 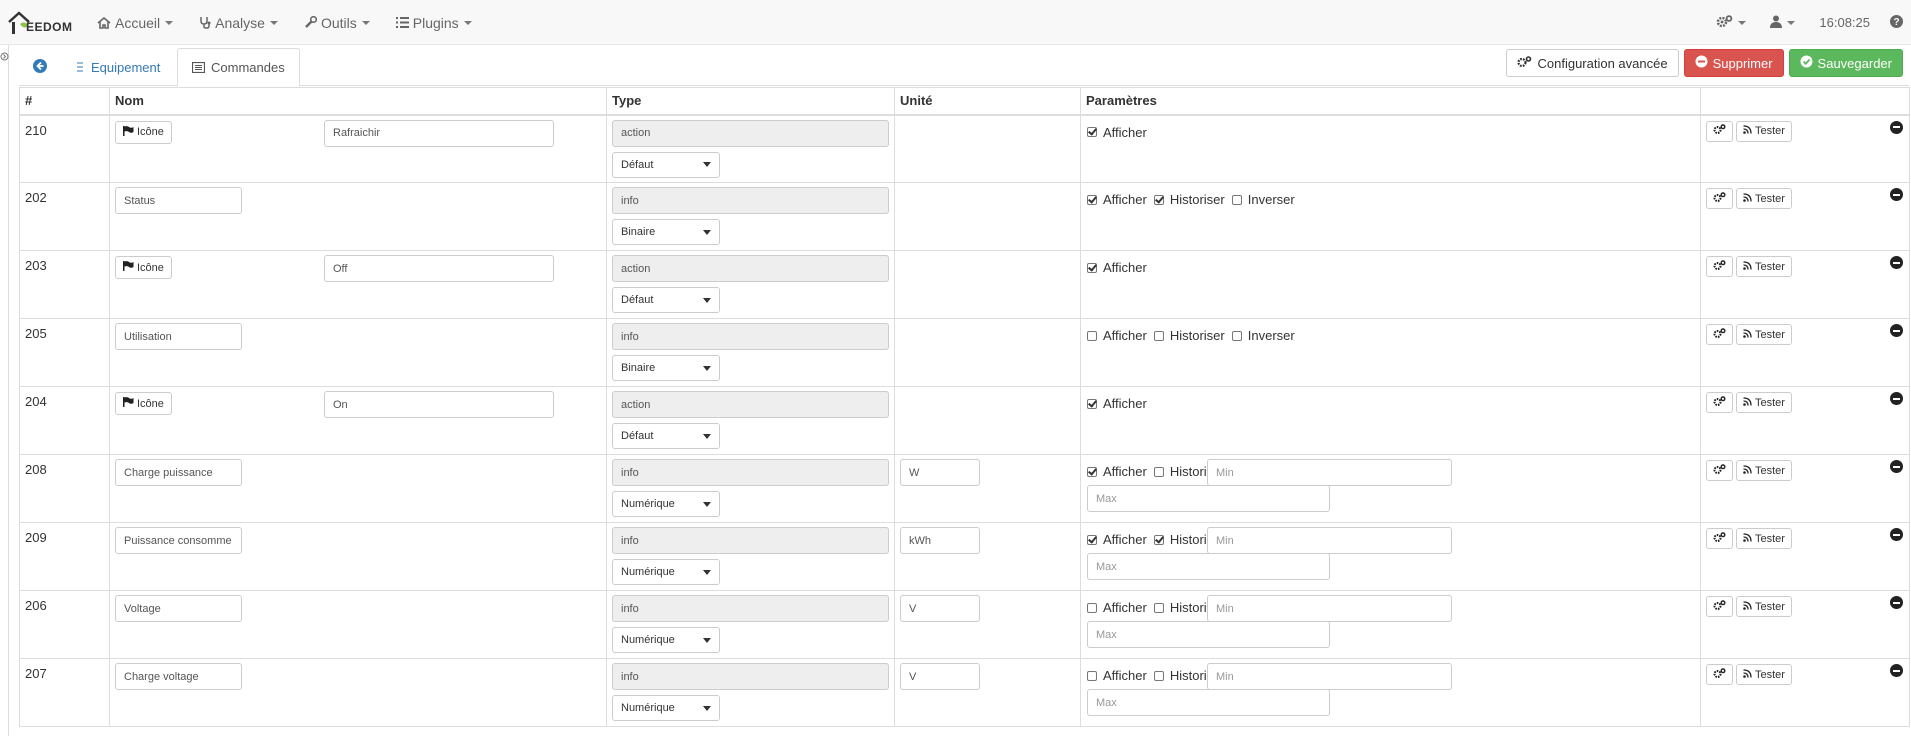 What do you see at coordinates (940, 540) in the screenshot?
I see `unit-input: kWh` at bounding box center [940, 540].